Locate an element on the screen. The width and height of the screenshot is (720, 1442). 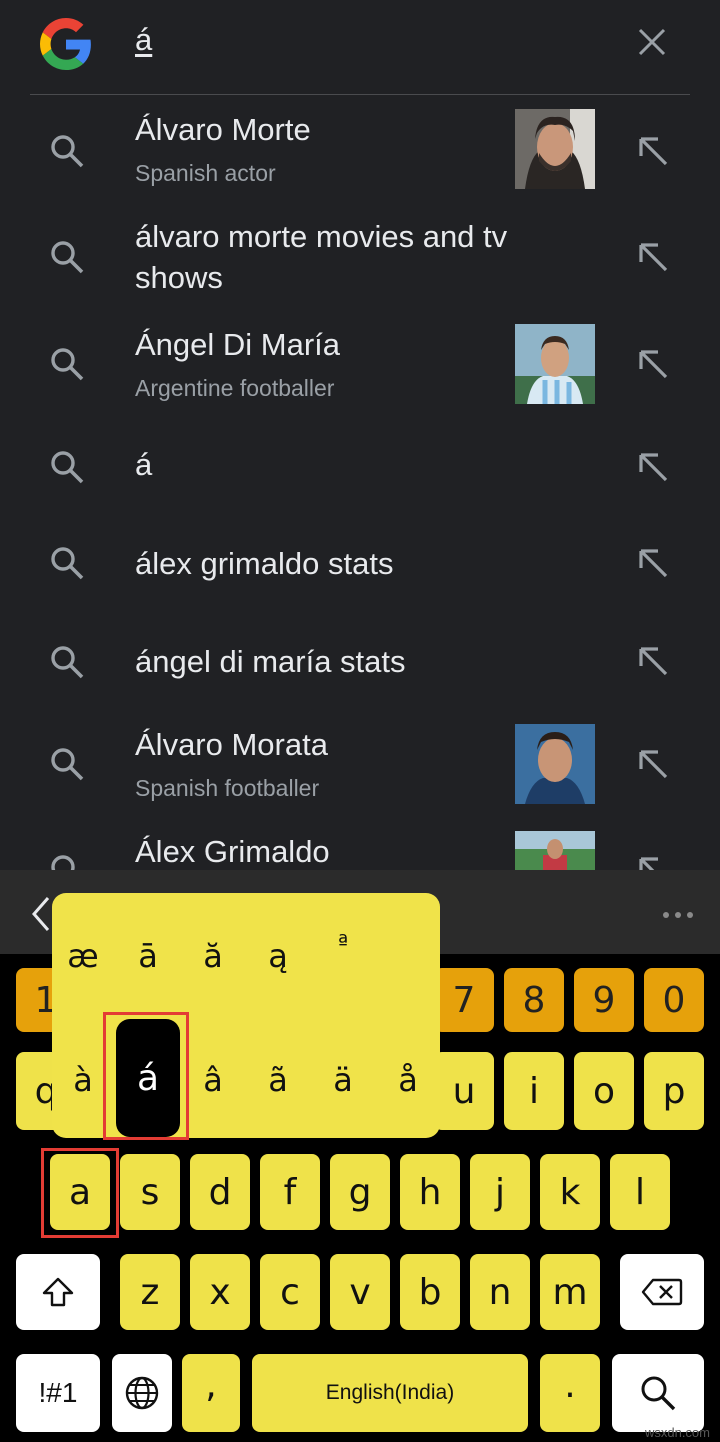
key-k: k is located at coordinates (570, 1192).